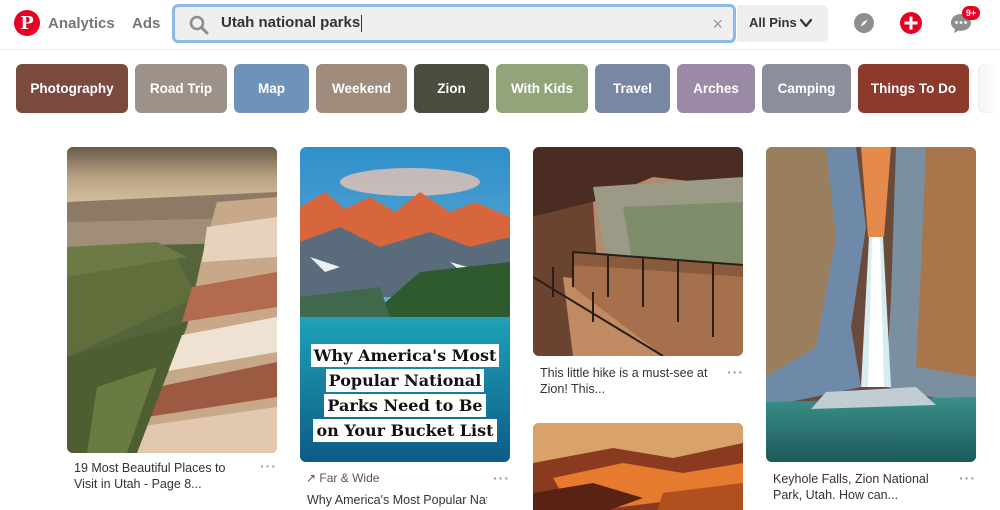  I want to click on chip-map: Map, so click(271, 88).